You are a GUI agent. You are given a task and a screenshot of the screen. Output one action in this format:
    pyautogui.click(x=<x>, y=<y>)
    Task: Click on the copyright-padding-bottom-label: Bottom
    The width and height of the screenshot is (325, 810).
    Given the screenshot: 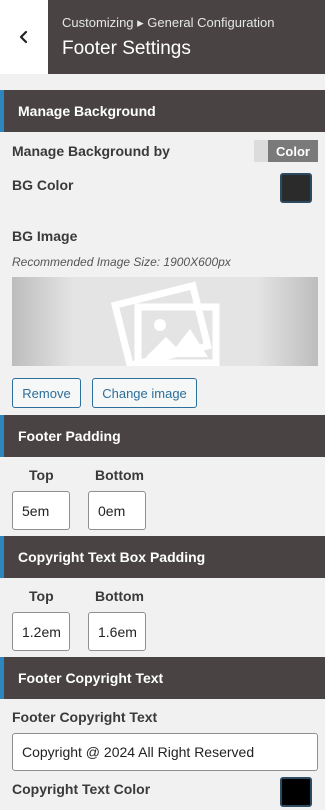 What is the action you would take?
    pyautogui.click(x=119, y=596)
    